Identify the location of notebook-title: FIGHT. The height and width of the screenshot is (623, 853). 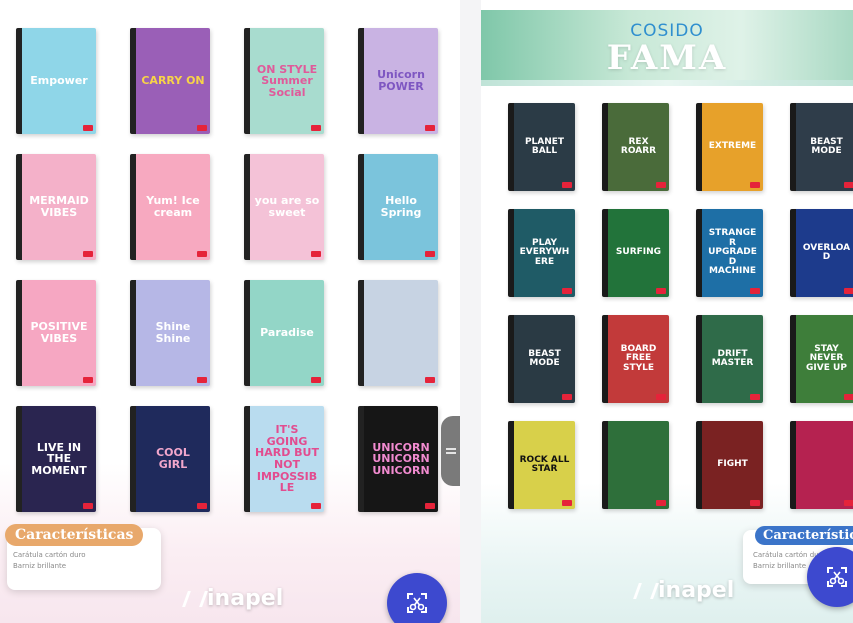
(732, 464).